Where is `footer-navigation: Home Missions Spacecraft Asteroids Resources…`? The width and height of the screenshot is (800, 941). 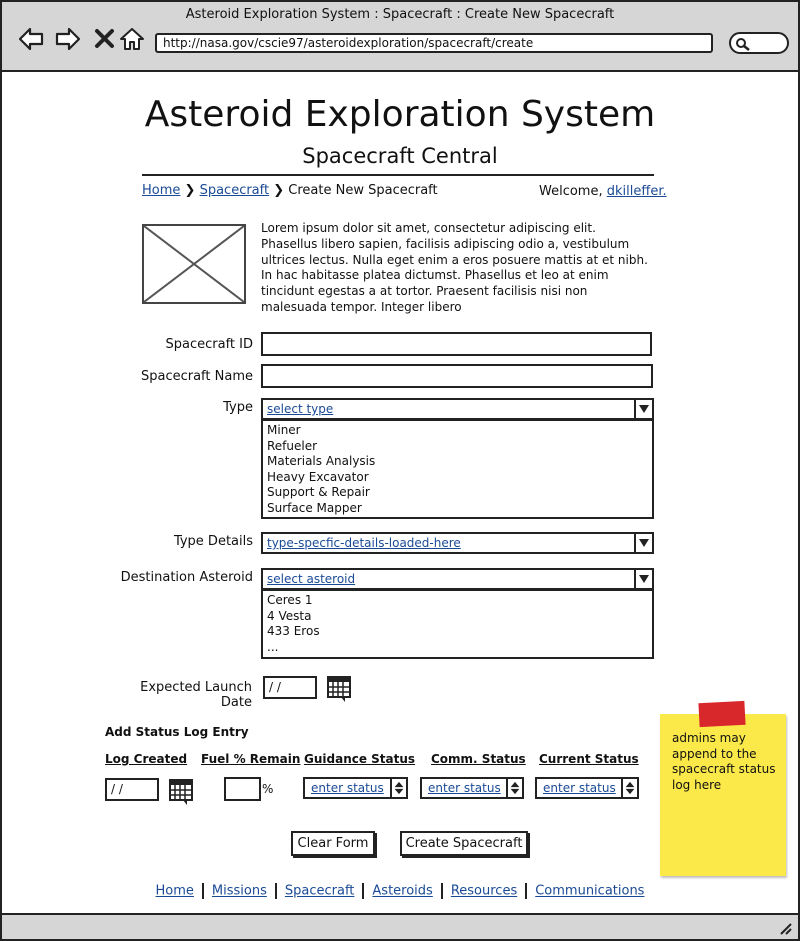 footer-navigation: Home Missions Spacecraft Asteroids Resources… is located at coordinates (400, 891).